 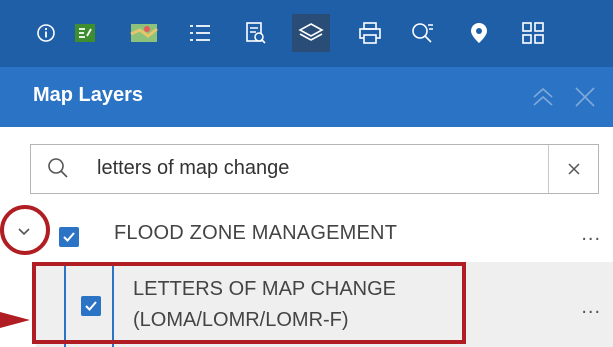 I want to click on search-input: letters of map change, so click(x=193, y=168).